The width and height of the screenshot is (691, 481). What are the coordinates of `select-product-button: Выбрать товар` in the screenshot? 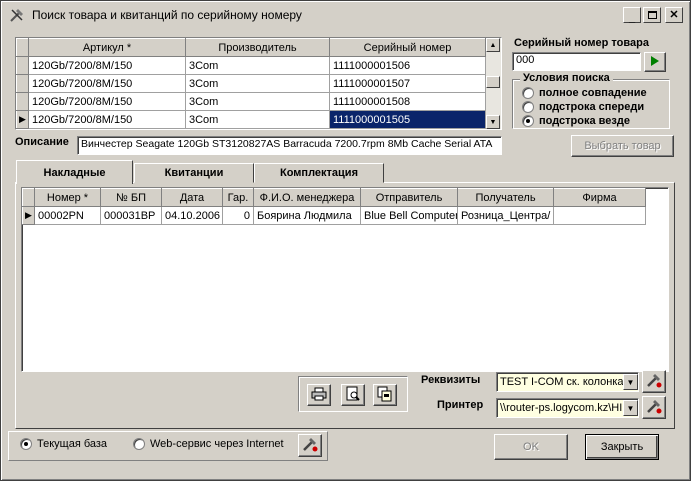 It's located at (622, 146).